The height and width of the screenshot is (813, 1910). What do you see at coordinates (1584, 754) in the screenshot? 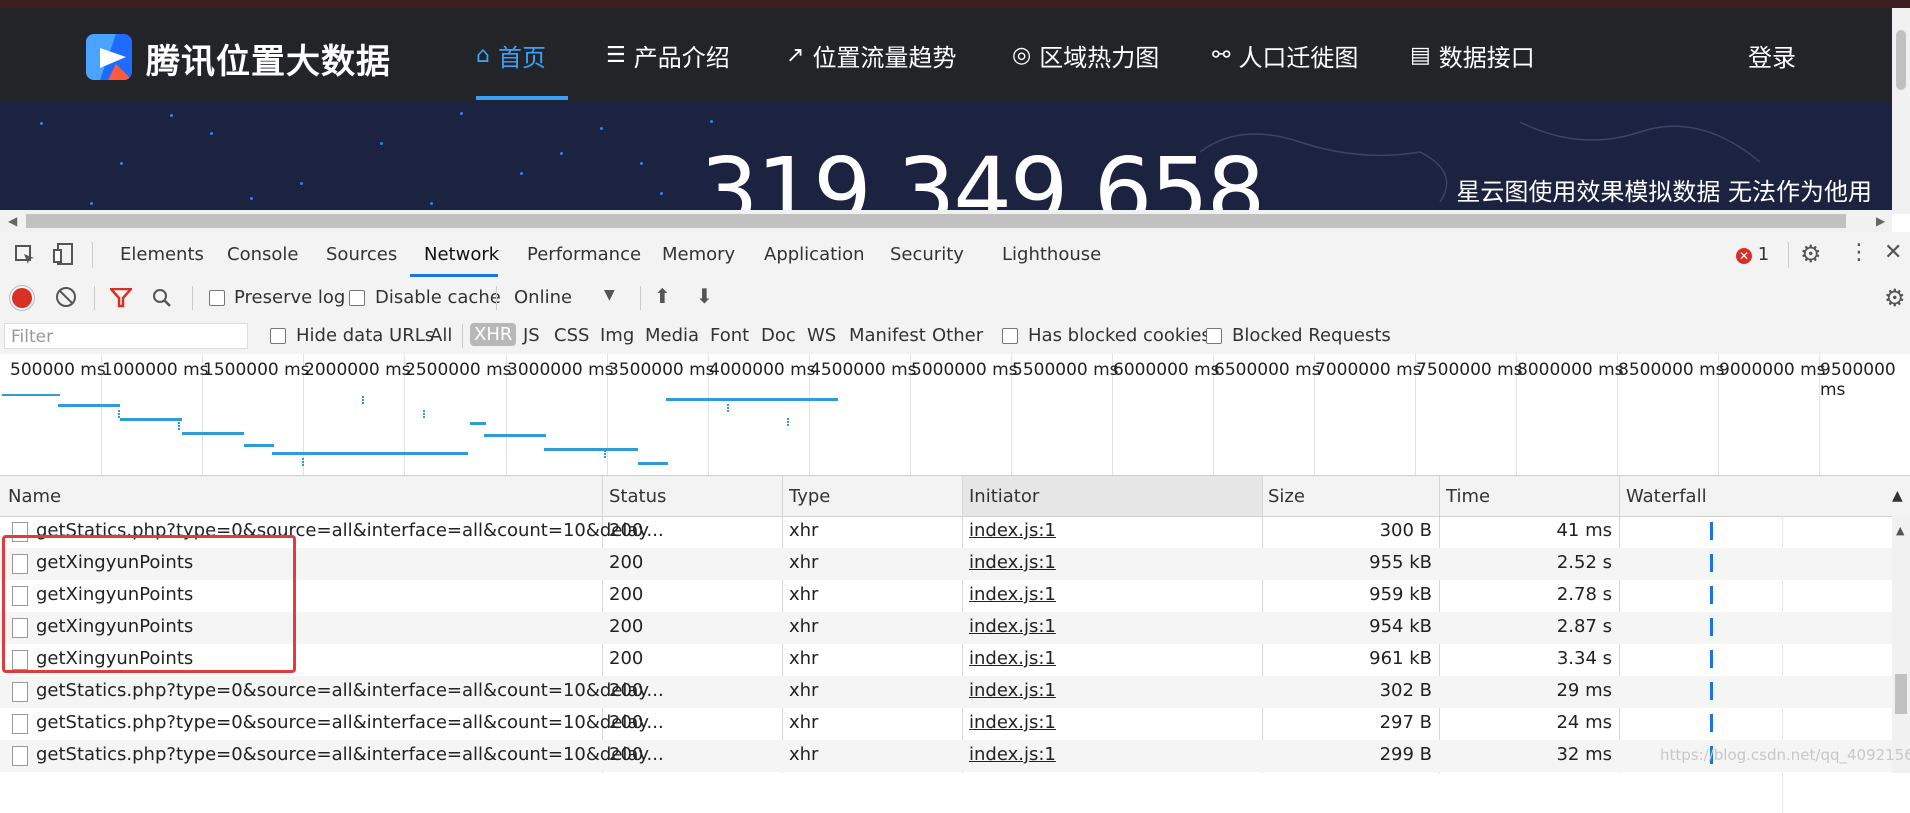
I see `request-time: 32 ms` at bounding box center [1584, 754].